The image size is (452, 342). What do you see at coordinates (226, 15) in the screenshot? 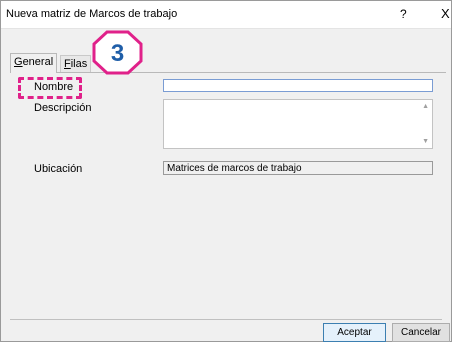
I see `title-bar: Nueva matriz de Marcos de trabajo ? X` at bounding box center [226, 15].